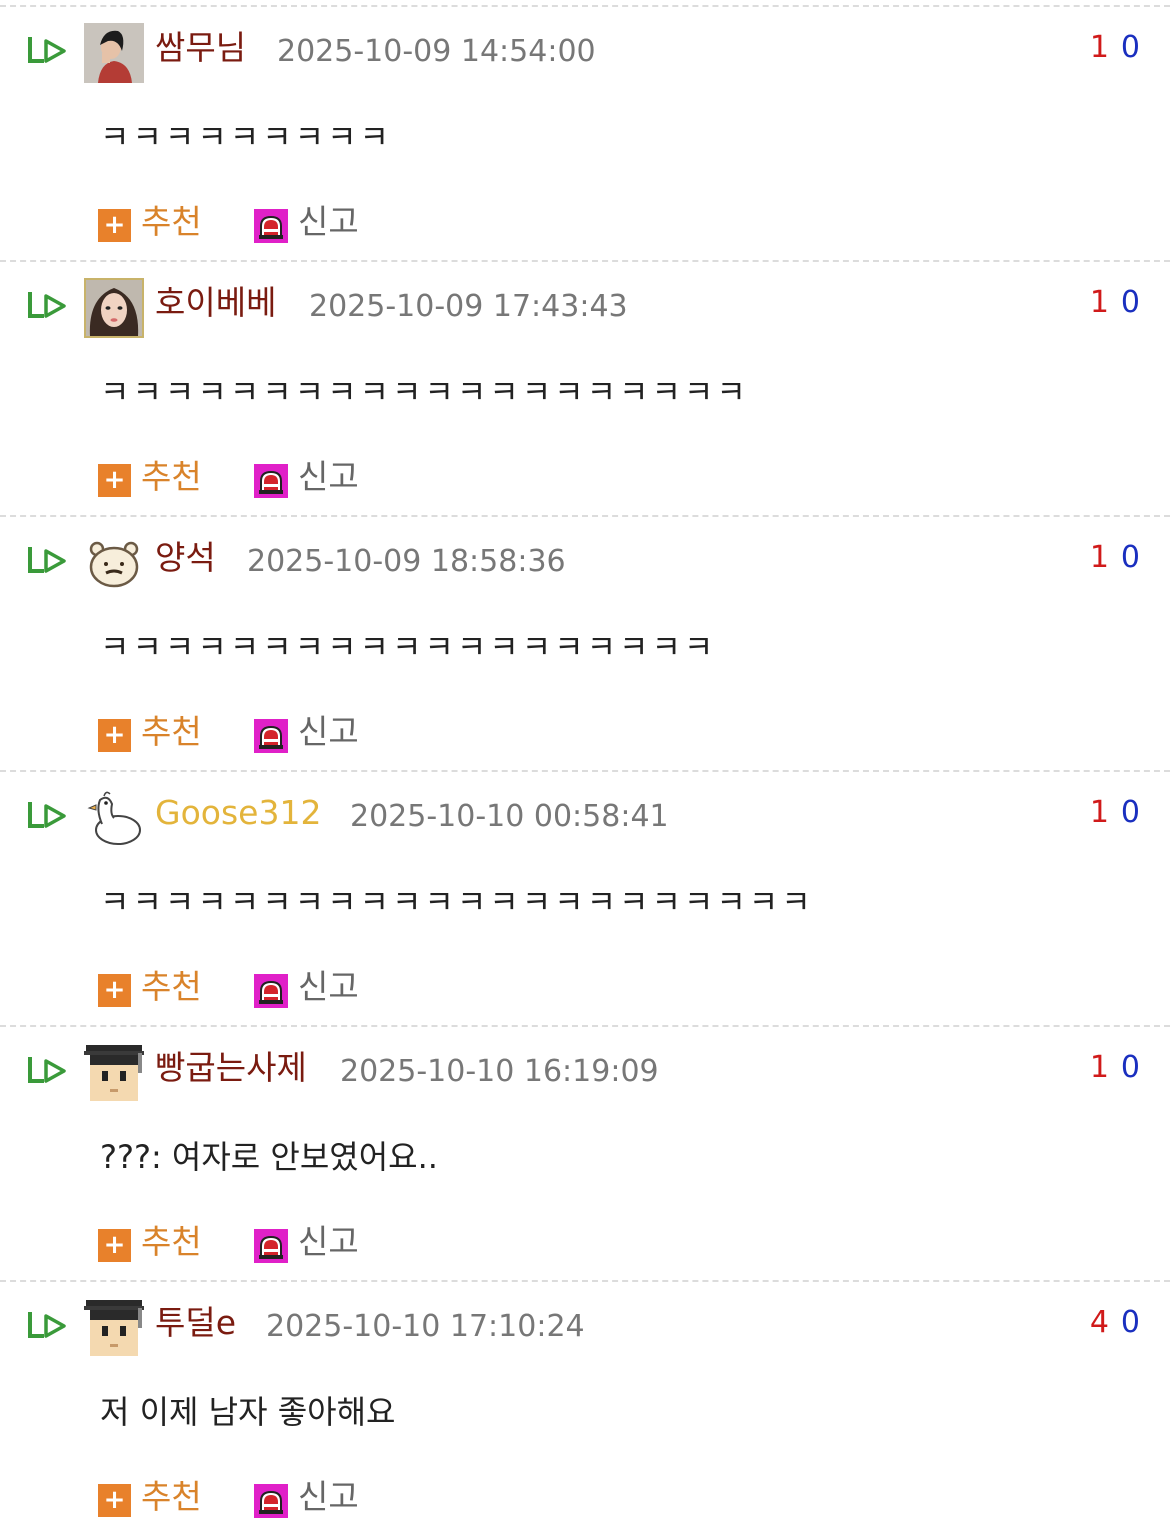 This screenshot has width=1170, height=1535. What do you see at coordinates (1115, 1323) in the screenshot?
I see `vote-counts: 40` at bounding box center [1115, 1323].